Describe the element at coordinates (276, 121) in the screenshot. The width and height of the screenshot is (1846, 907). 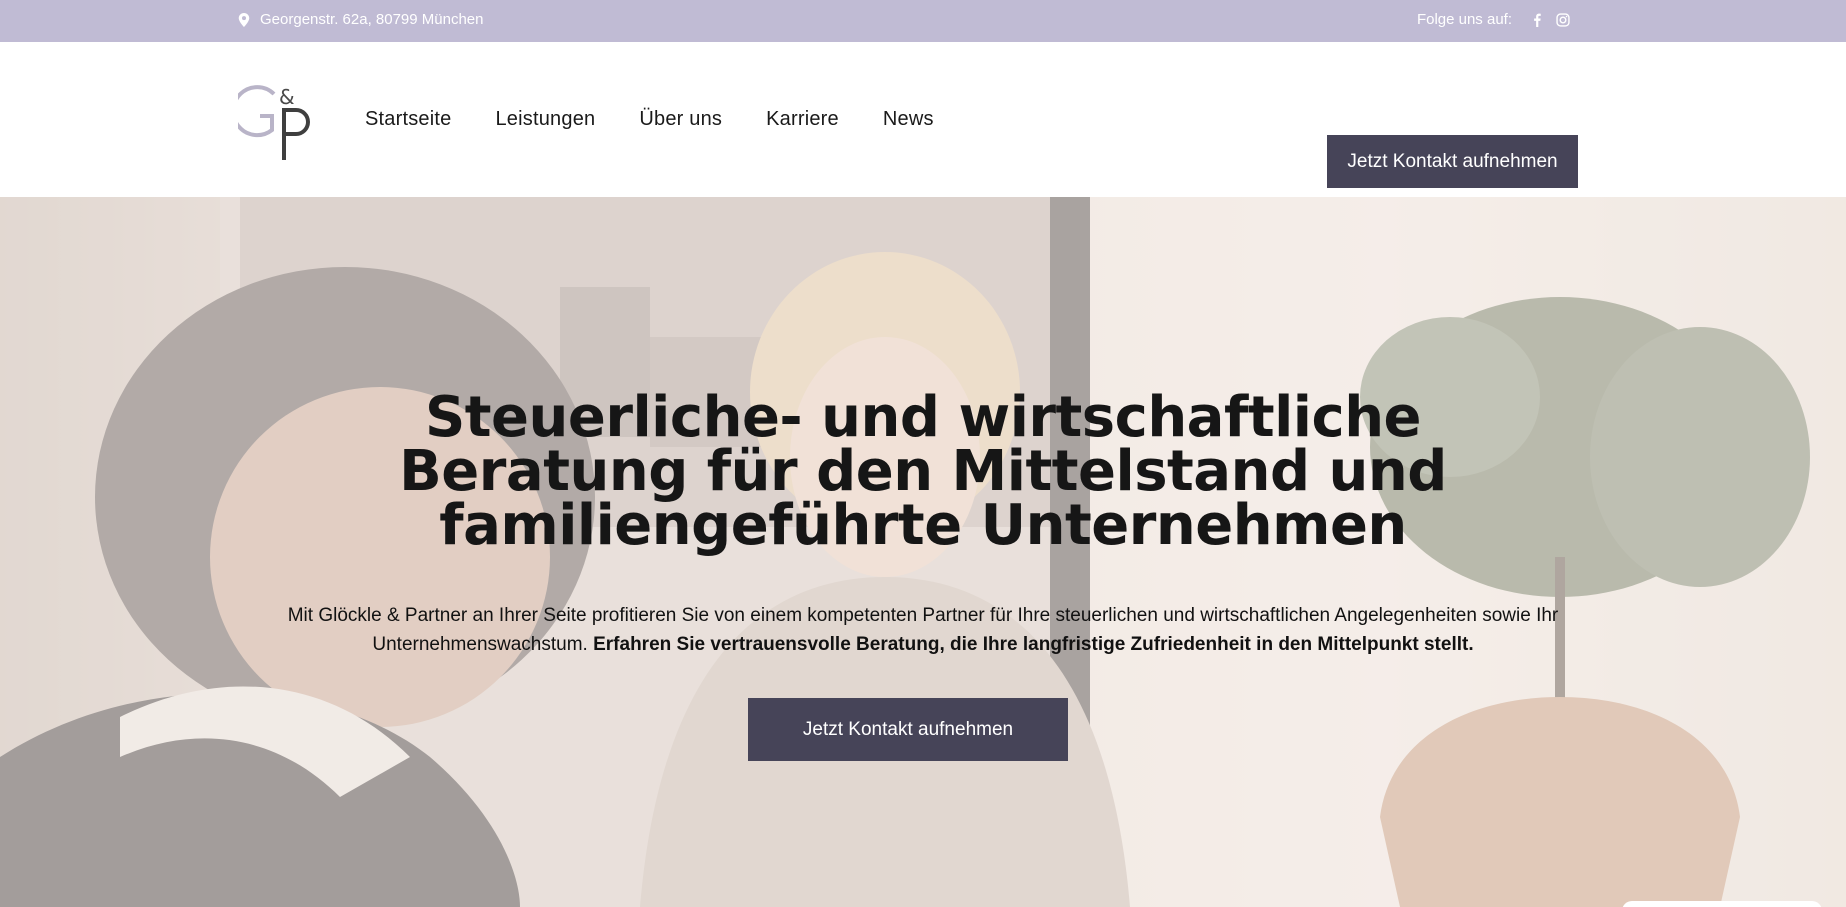
I see `logo: &` at that location.